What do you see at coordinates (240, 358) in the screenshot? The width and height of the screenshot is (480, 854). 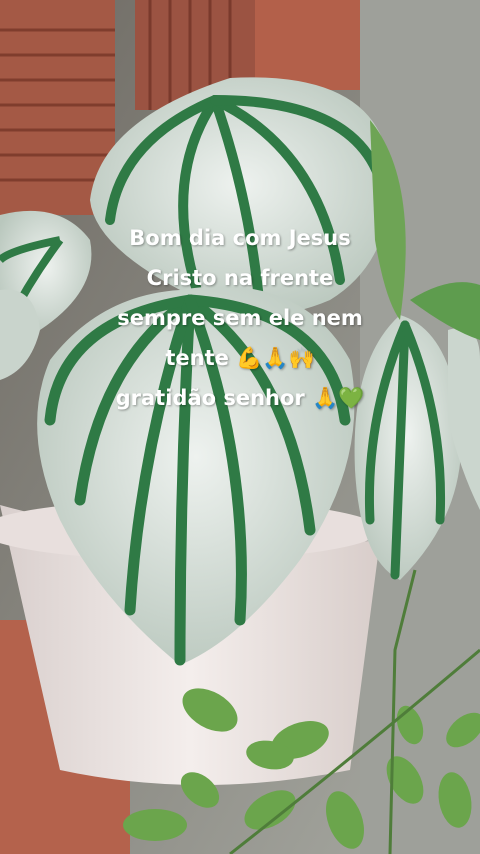 I see `caption-line: tente 💪🙏🙌` at bounding box center [240, 358].